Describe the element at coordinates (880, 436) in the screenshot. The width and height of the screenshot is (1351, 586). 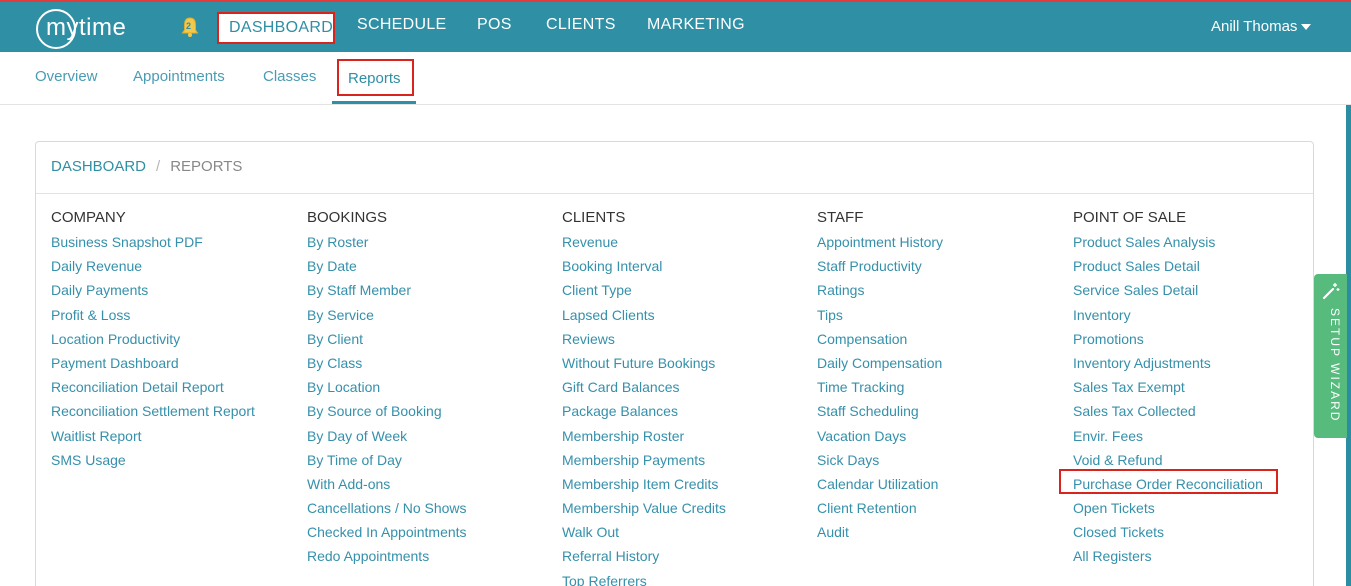
I see `report-link: Vacation Days` at that location.